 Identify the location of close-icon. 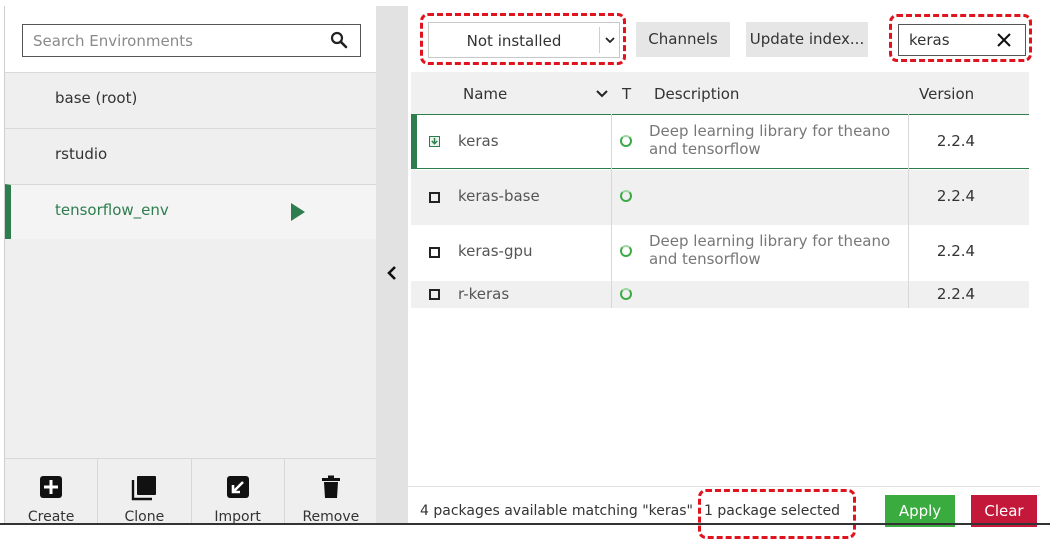
(1004, 40).